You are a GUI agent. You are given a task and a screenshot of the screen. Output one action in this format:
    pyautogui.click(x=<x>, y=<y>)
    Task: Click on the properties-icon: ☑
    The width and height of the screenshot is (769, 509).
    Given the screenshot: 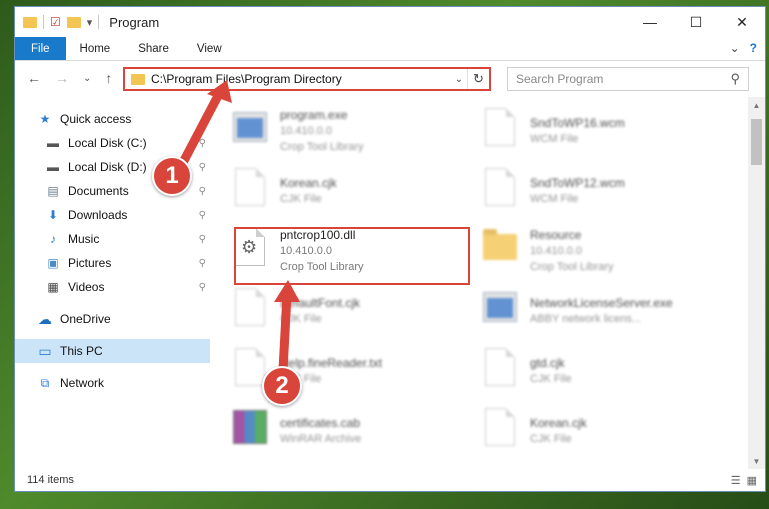 What is the action you would take?
    pyautogui.click(x=55, y=22)
    